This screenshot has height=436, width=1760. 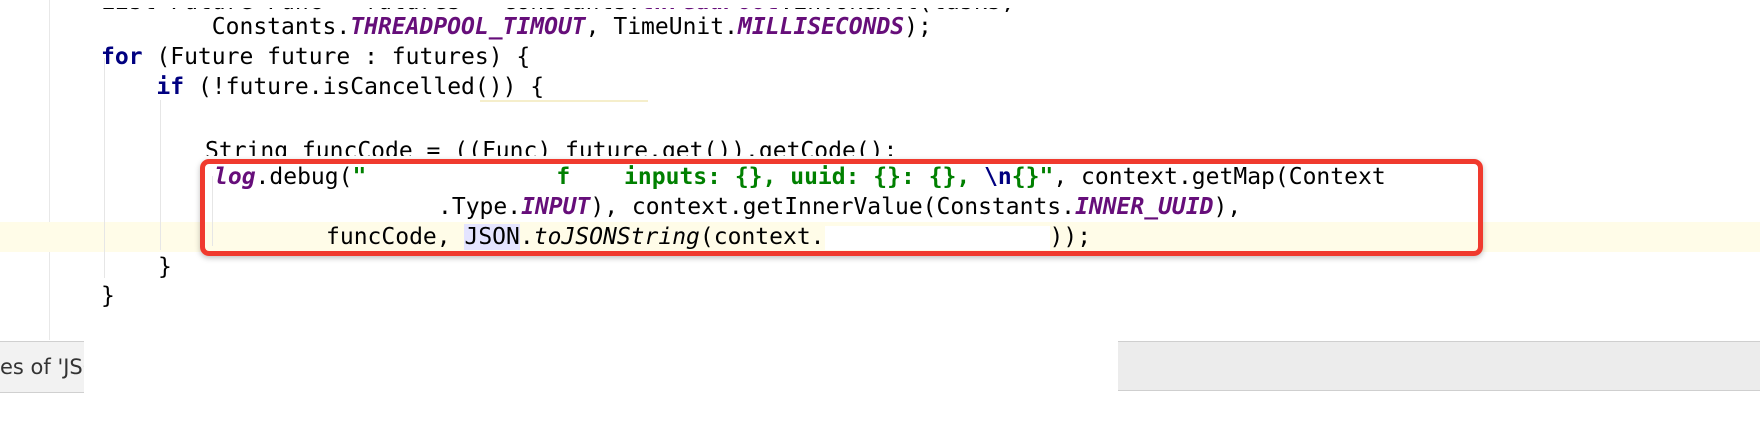 I want to click on code-token: for, so click(x=122, y=57).